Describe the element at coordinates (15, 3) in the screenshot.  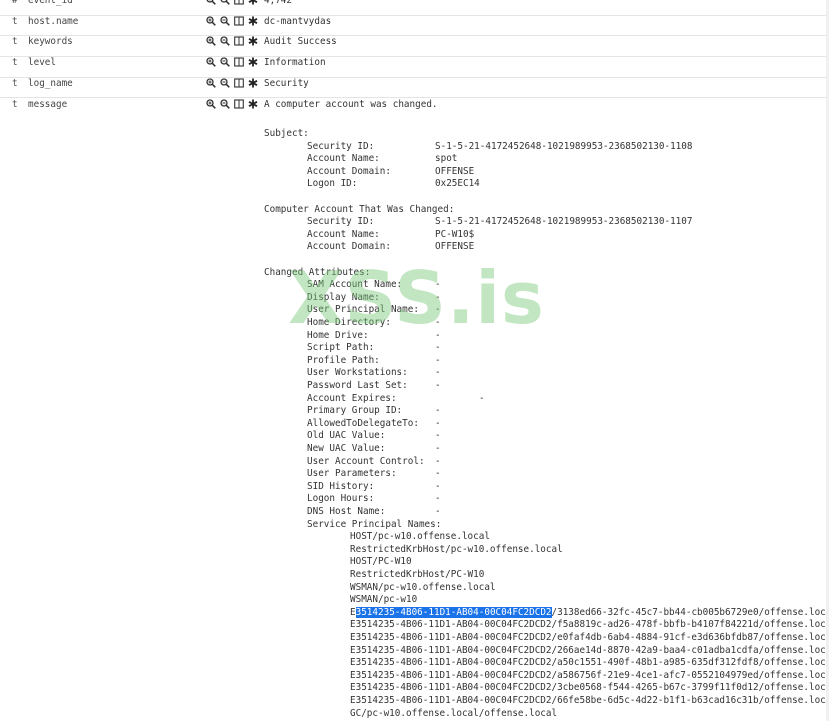
I see `field-type-icon: #` at that location.